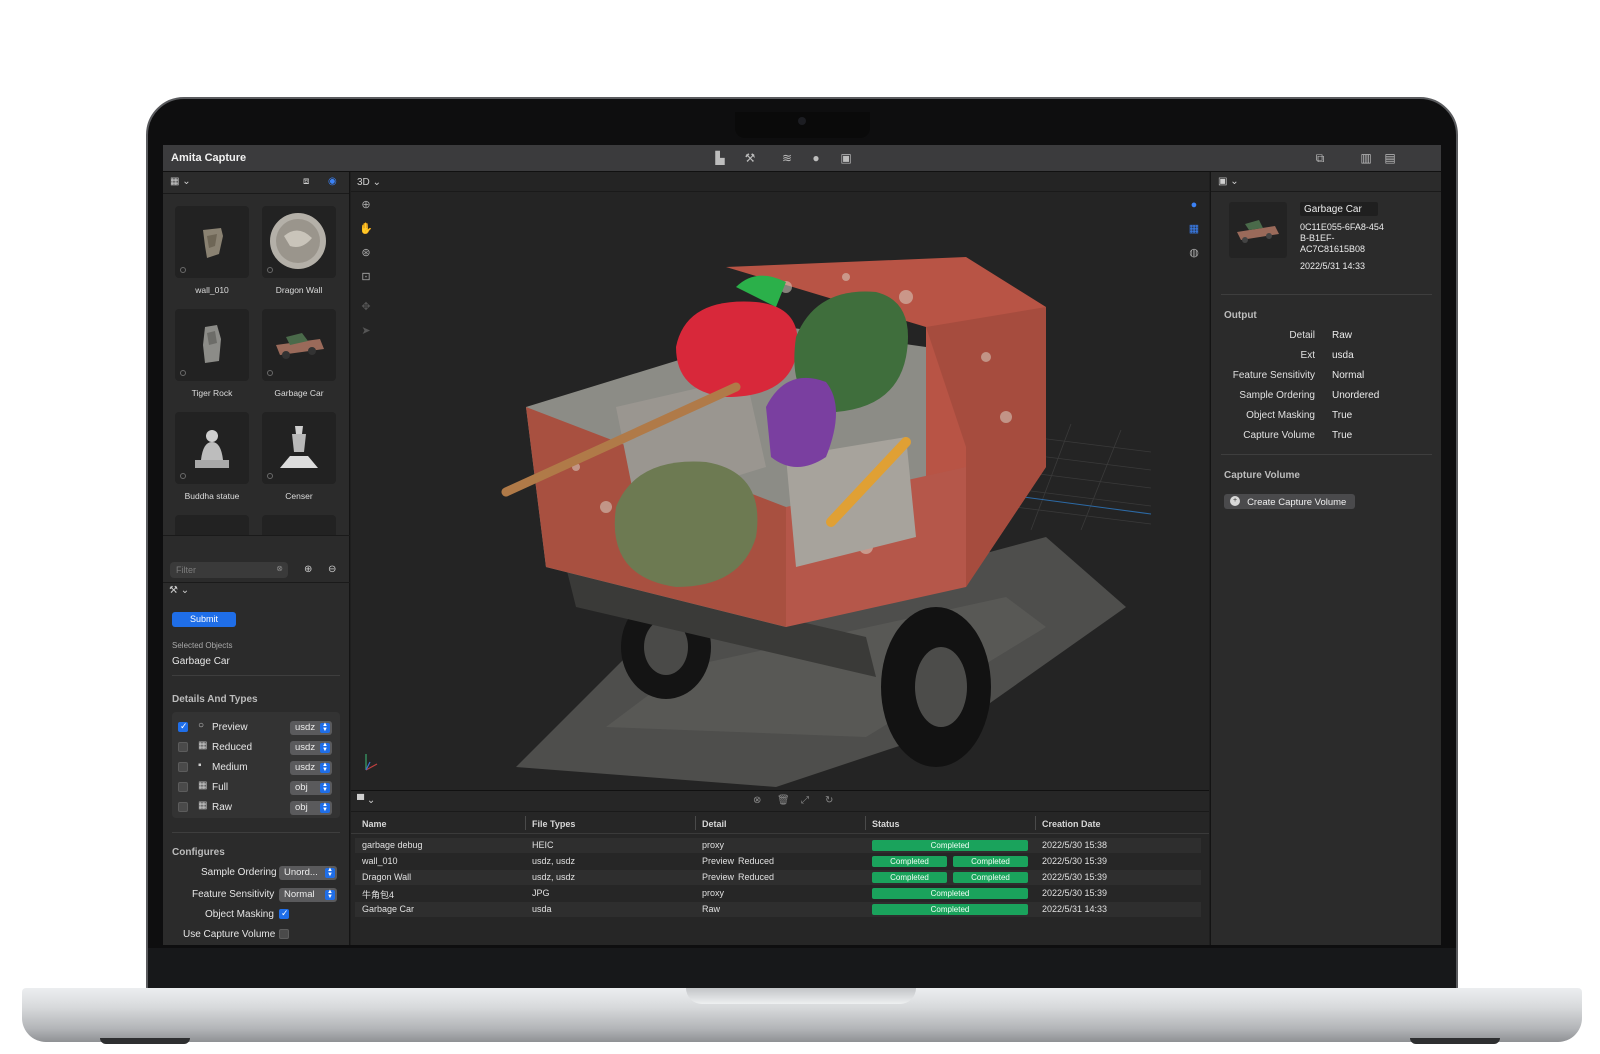 The width and height of the screenshot is (1600, 1054). I want to click on filter-input: Filter ⊗, so click(229, 570).